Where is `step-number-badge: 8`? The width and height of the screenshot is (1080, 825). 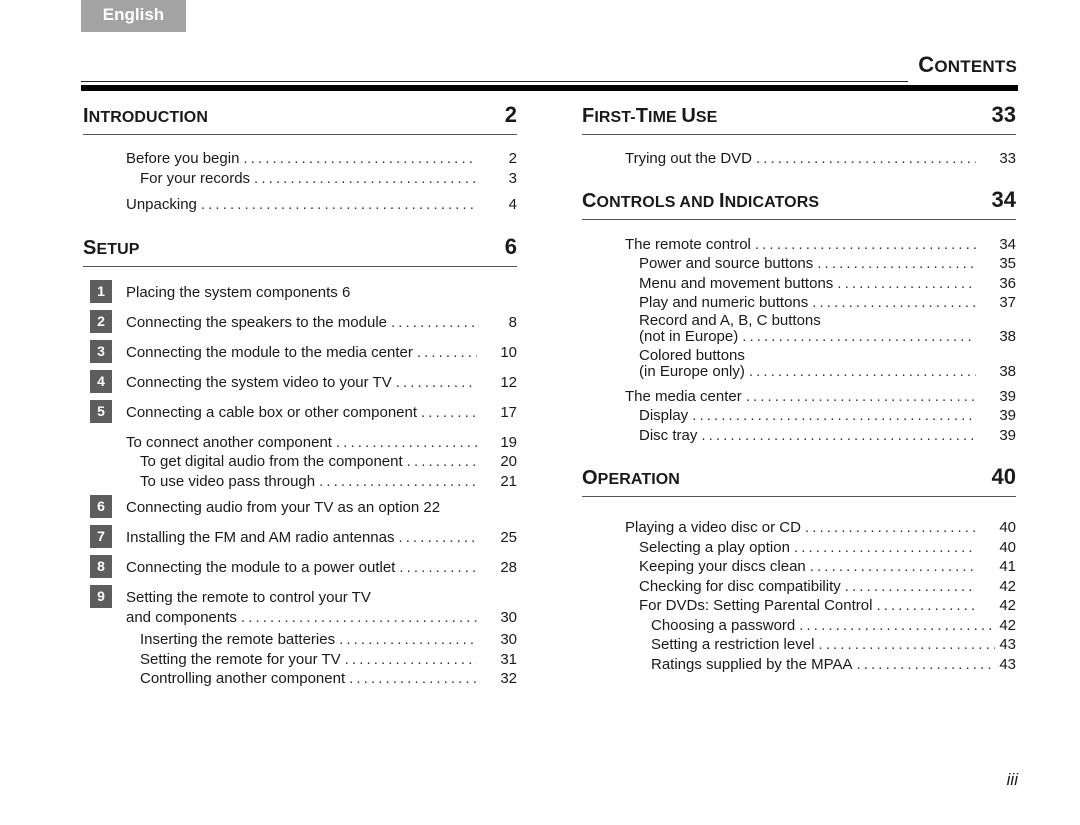
step-number-badge: 8 is located at coordinates (101, 566).